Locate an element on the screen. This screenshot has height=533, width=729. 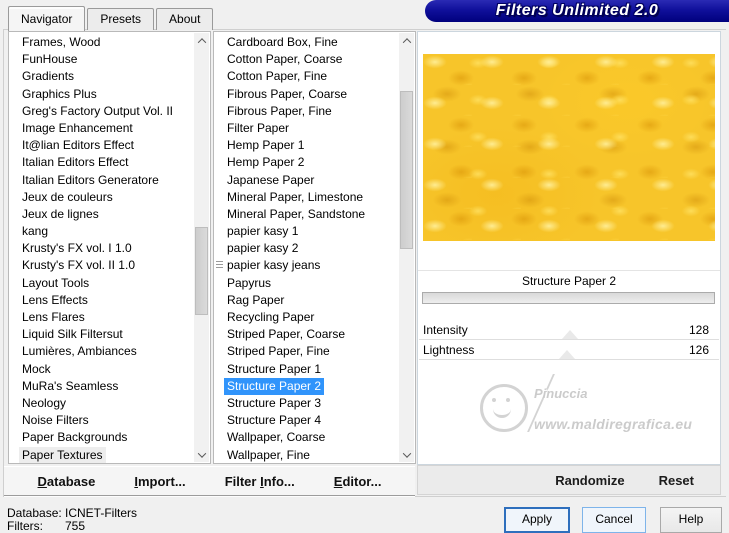
database-button: Database is located at coordinates (67, 481).